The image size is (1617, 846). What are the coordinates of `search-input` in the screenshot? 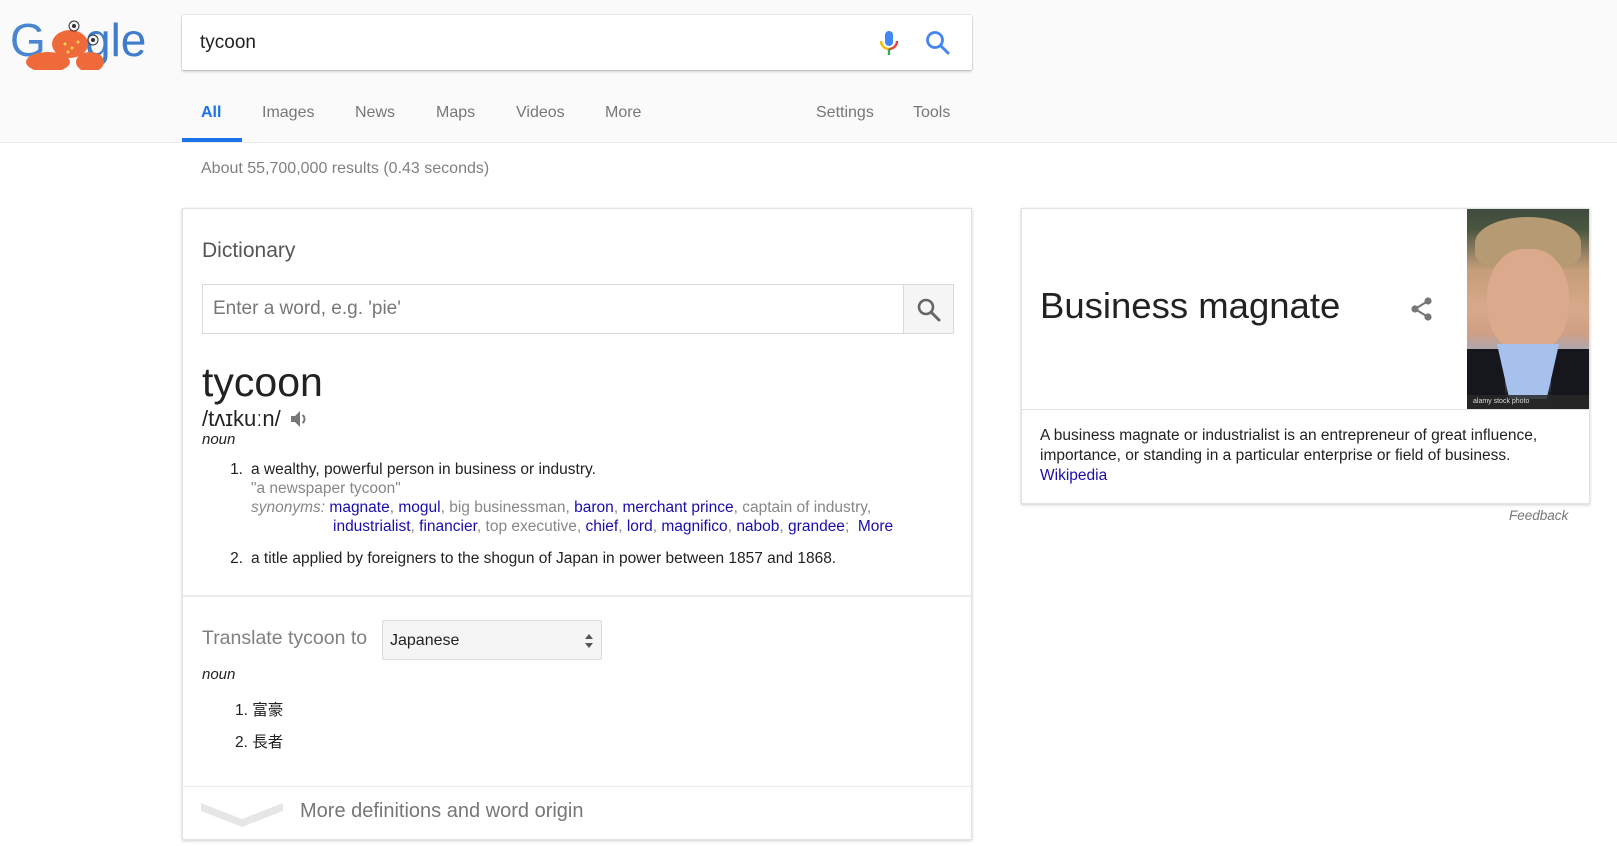 It's located at (520, 42).